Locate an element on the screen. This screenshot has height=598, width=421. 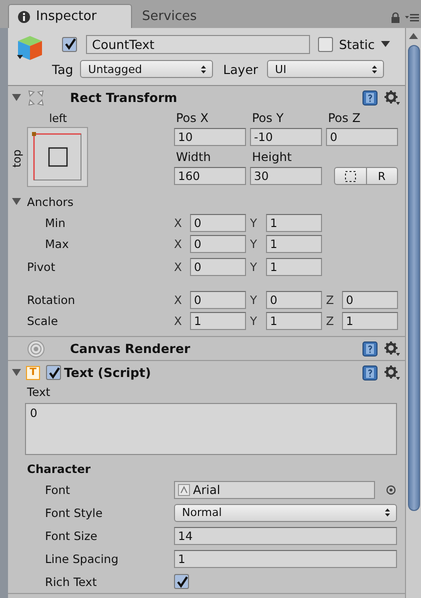
layer-label: Layer is located at coordinates (240, 69).